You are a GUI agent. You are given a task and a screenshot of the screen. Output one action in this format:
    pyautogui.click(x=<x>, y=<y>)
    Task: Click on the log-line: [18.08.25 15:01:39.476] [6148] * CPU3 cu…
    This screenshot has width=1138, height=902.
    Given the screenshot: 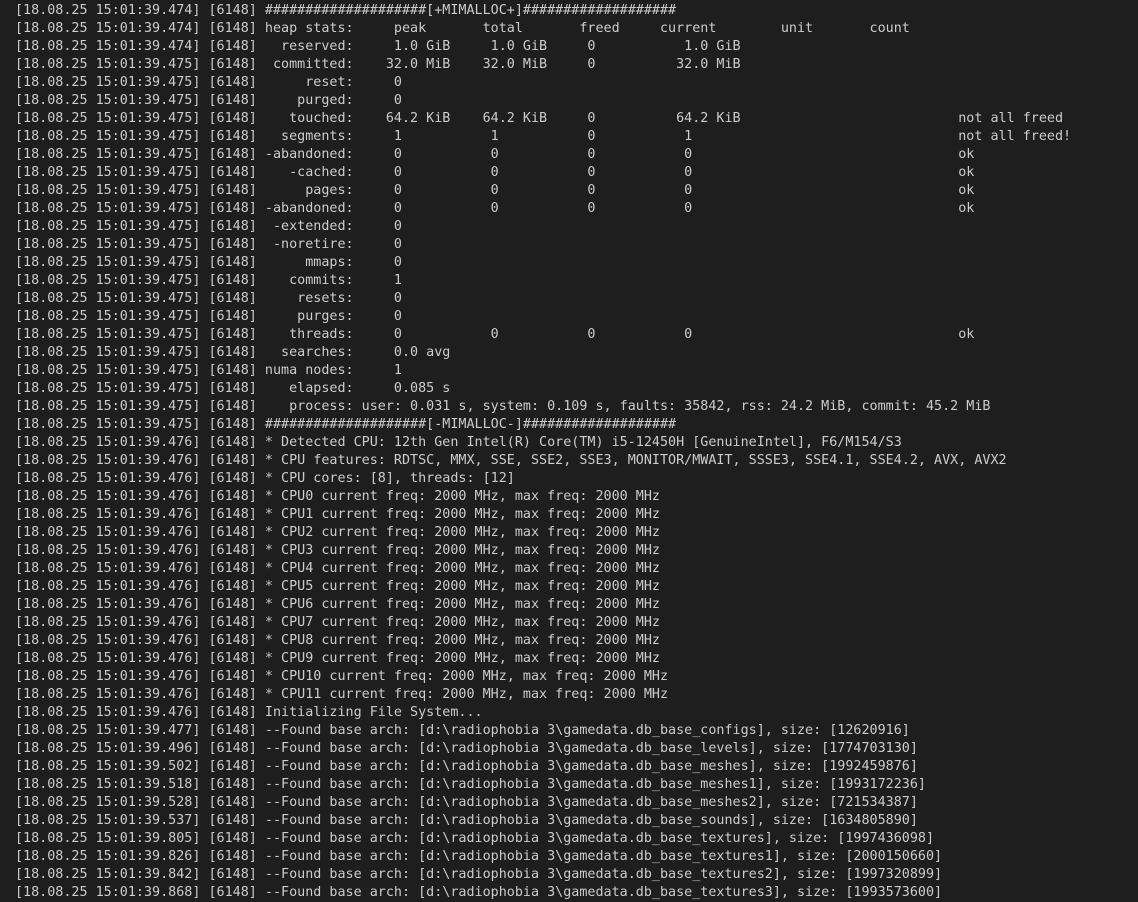 What is the action you would take?
    pyautogui.click(x=337, y=550)
    